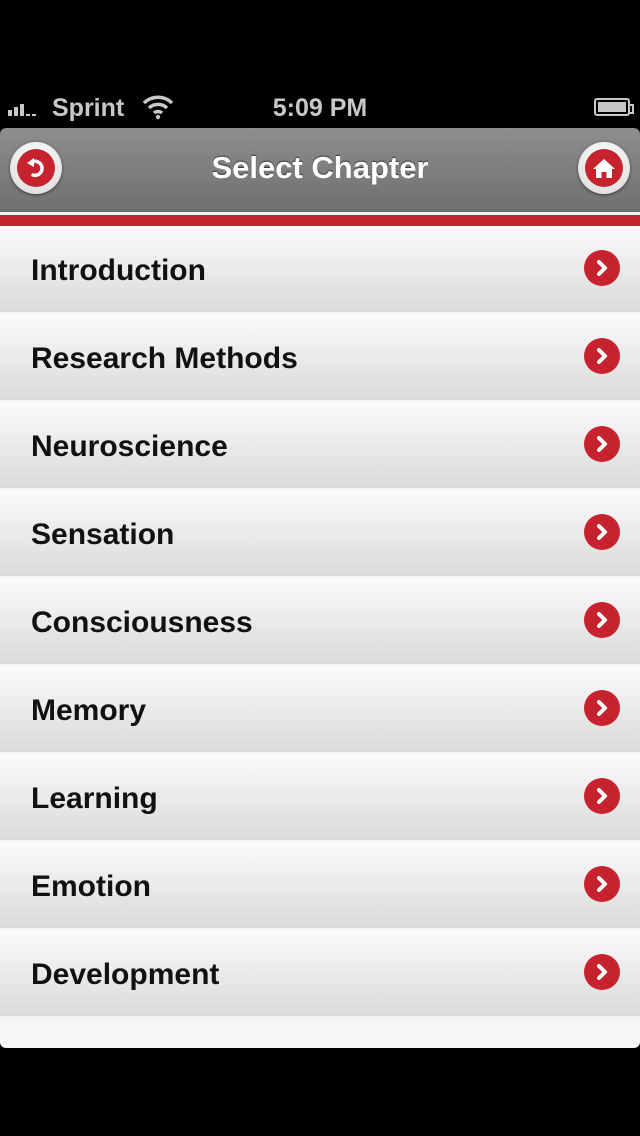 Image resolution: width=640 pixels, height=1136 pixels. I want to click on chapter-row: Learning, so click(320, 798).